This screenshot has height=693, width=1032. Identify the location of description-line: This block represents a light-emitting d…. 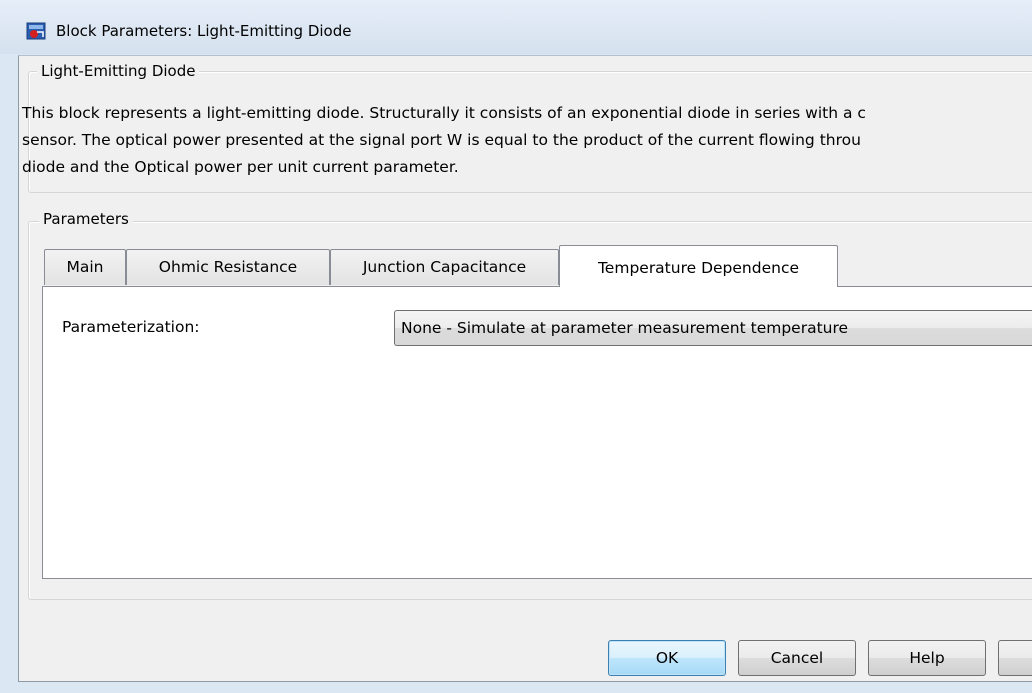
(444, 113).